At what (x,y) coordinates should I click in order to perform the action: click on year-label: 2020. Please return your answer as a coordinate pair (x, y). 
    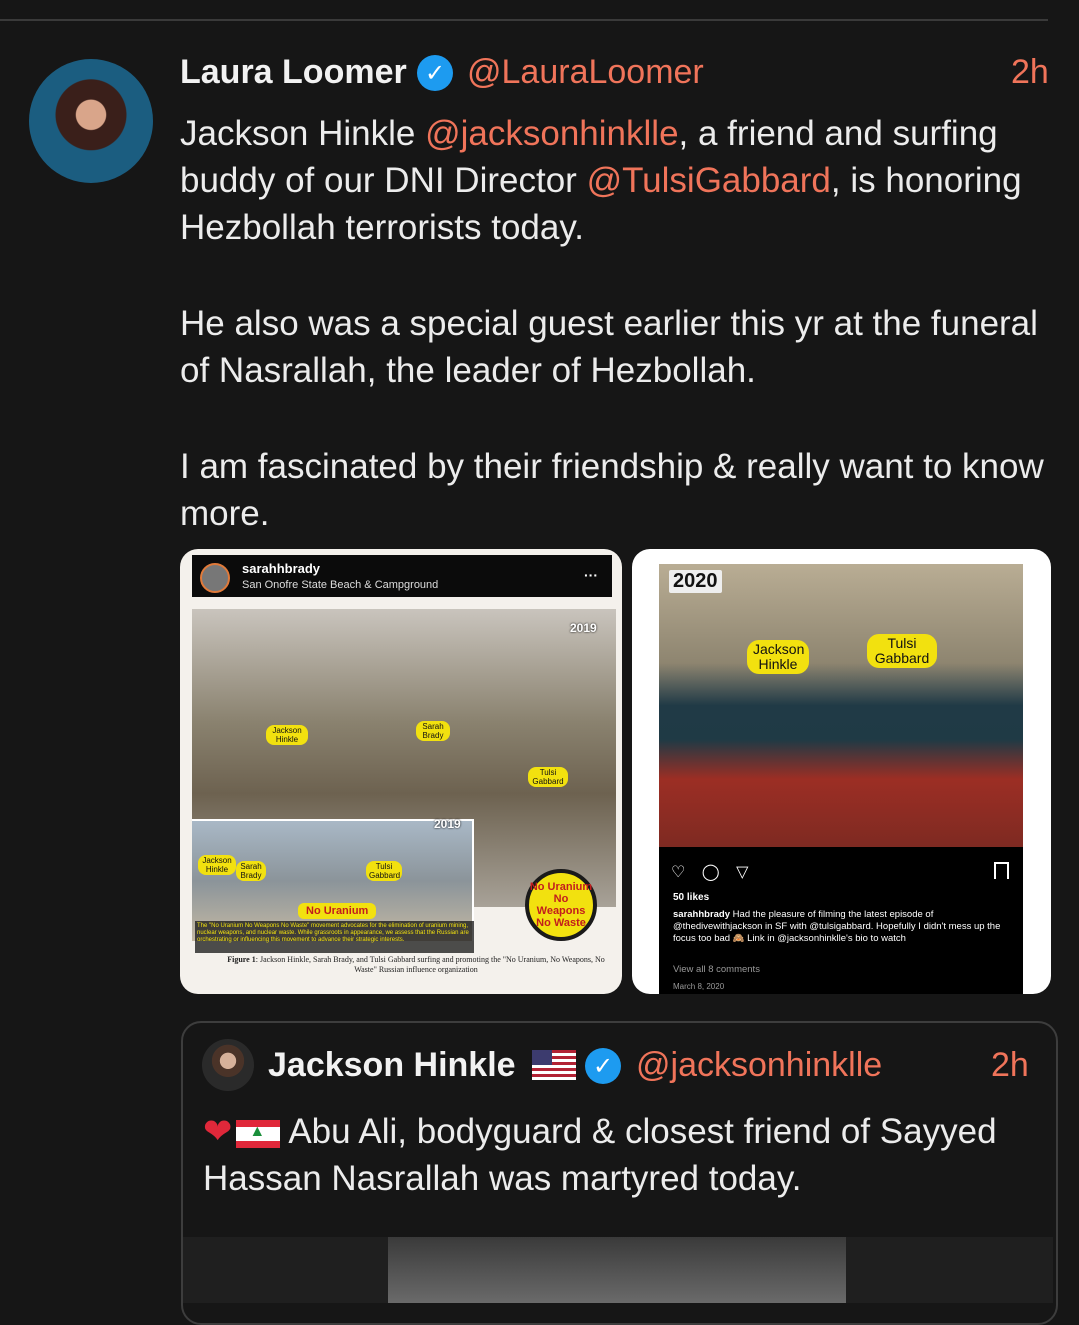
    Looking at the image, I should click on (695, 581).